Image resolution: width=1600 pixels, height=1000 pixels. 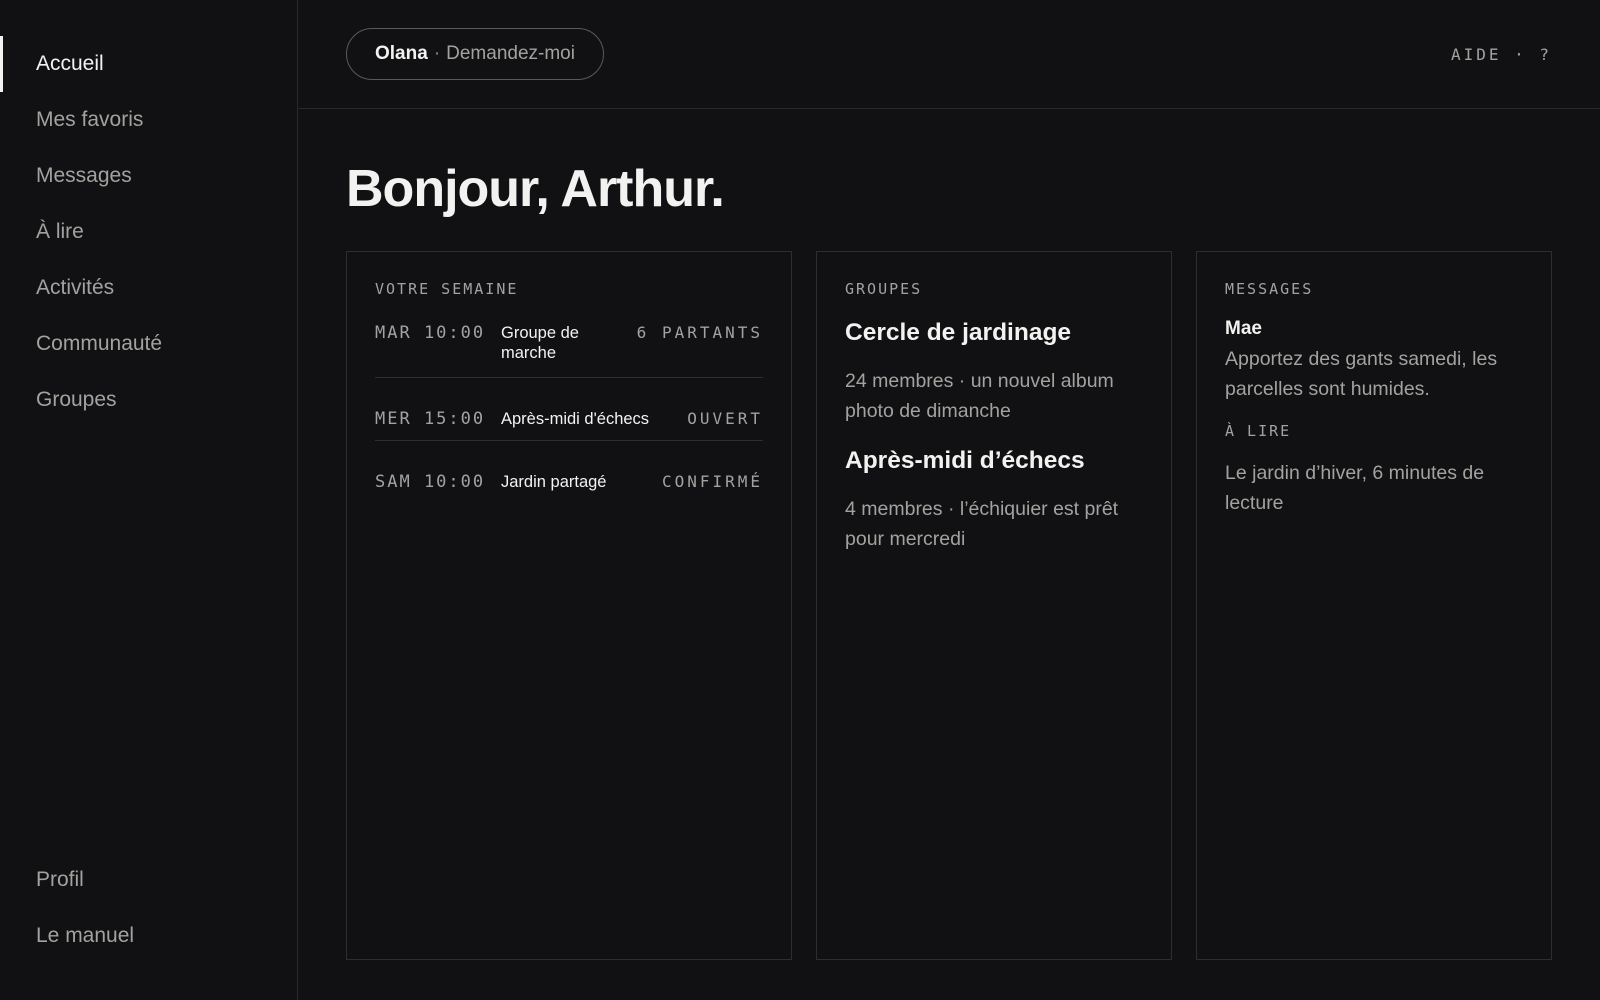 What do you see at coordinates (148, 288) in the screenshot?
I see `sidebar-item-activites: Activités` at bounding box center [148, 288].